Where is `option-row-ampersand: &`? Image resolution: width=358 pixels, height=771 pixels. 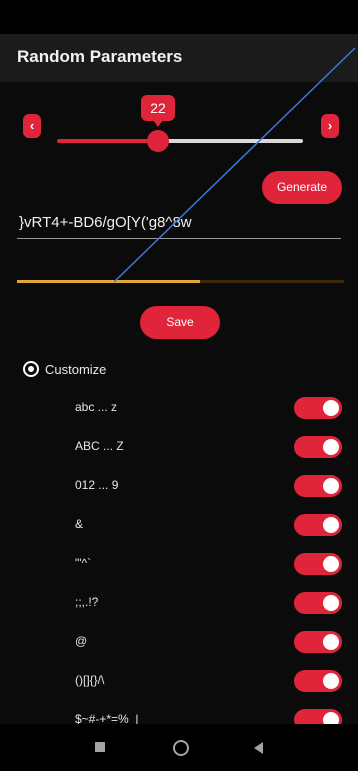
option-row-ampersand: & is located at coordinates (179, 526).